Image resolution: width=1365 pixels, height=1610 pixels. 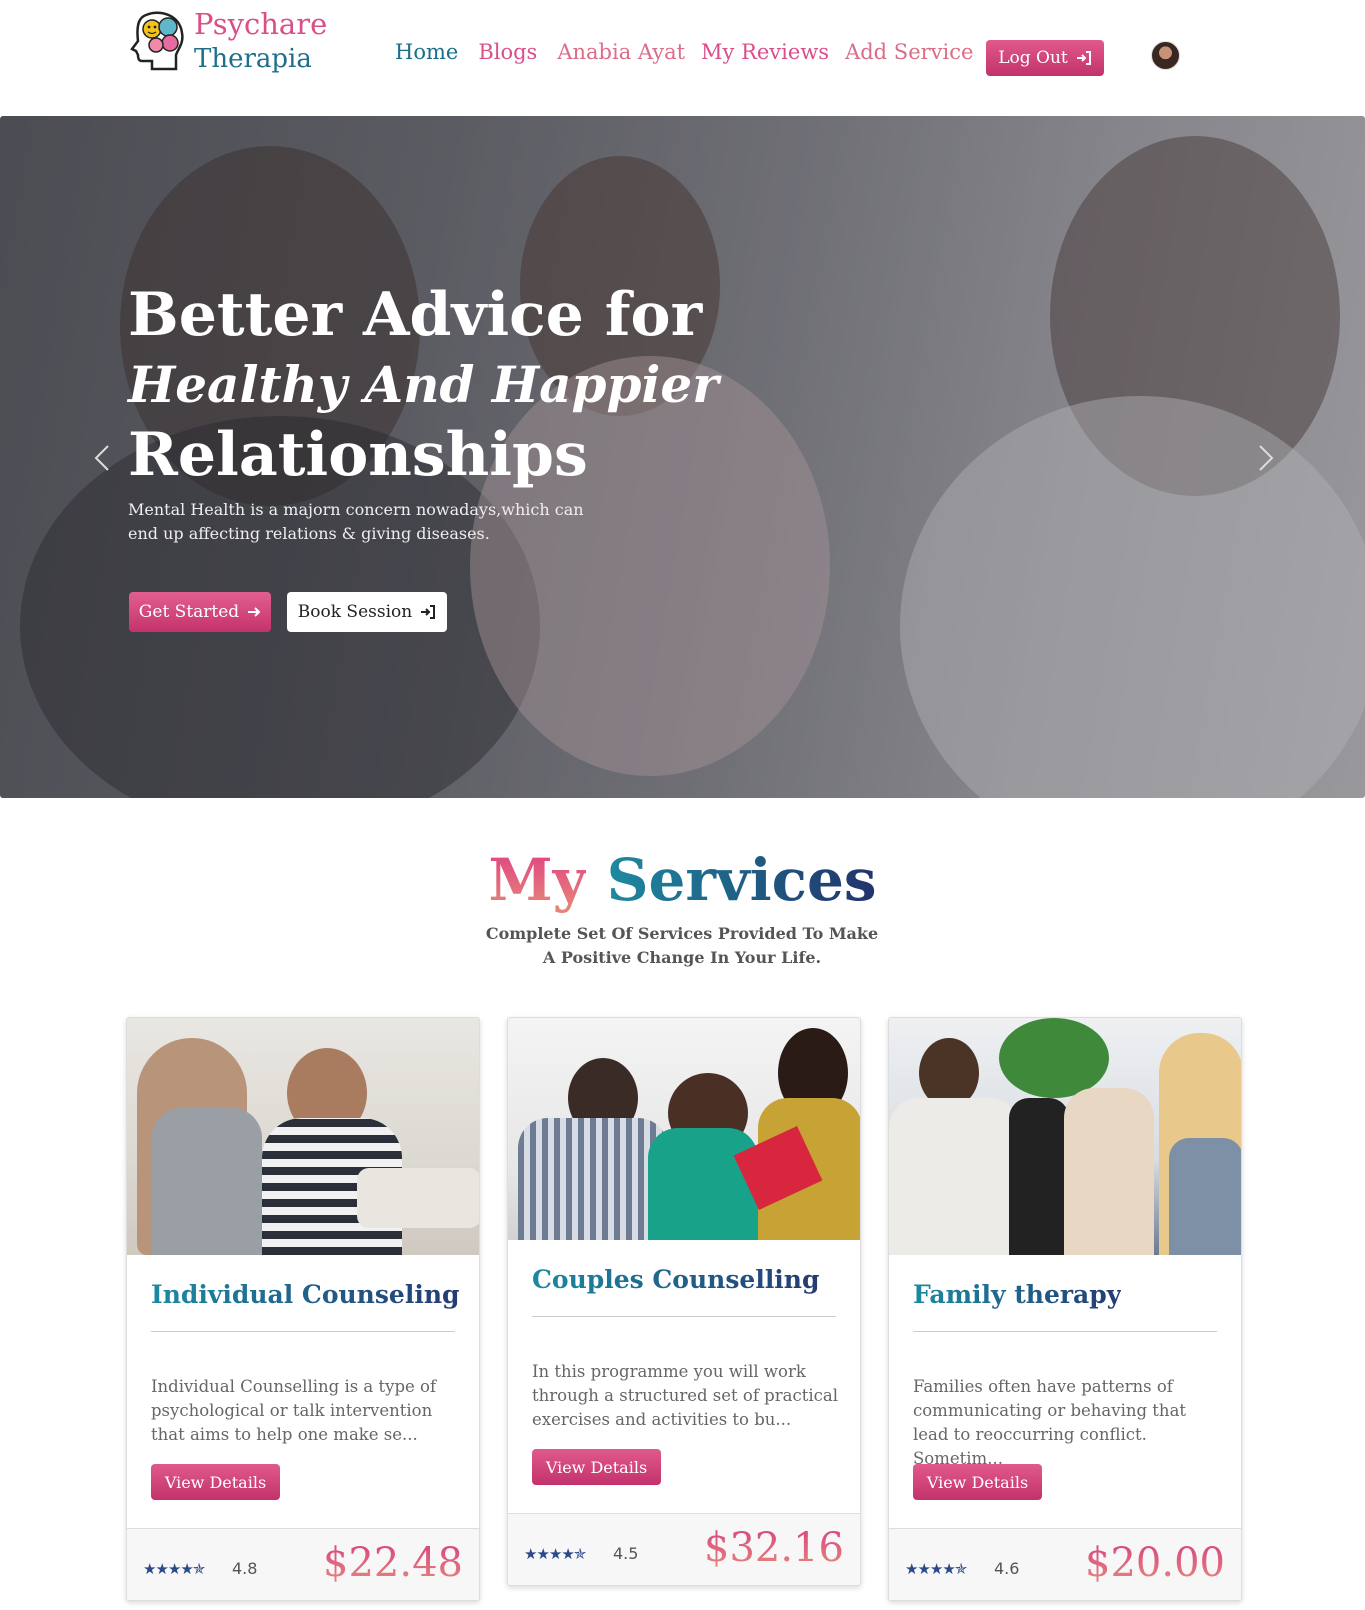 What do you see at coordinates (1266, 458) in the screenshot?
I see `carousel-next-icon` at bounding box center [1266, 458].